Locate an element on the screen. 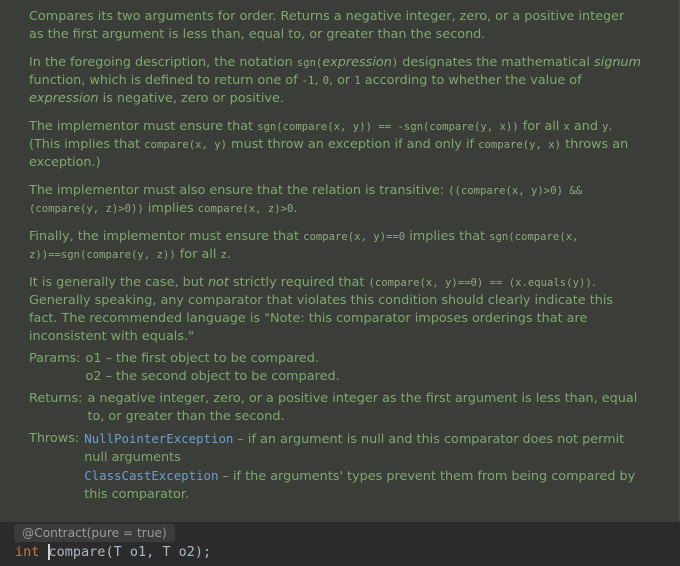  param-name: o1, is located at coordinates (142, 552).